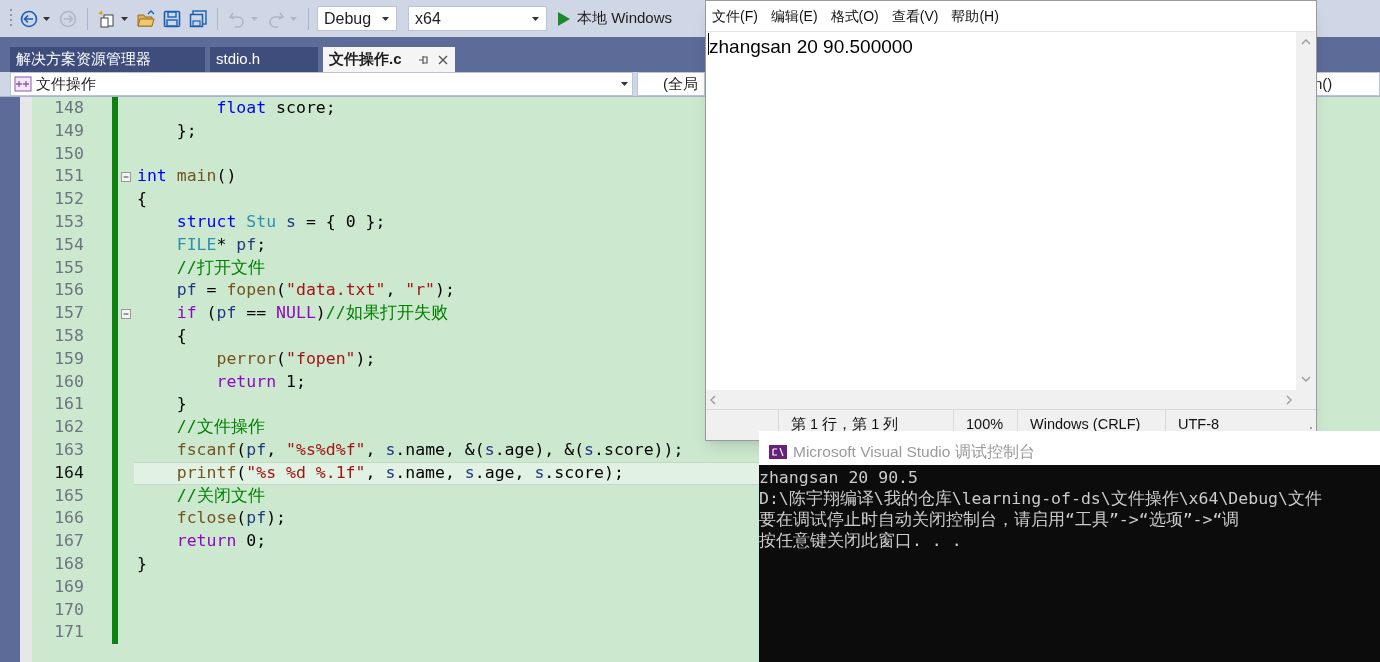 The width and height of the screenshot is (1380, 662). Describe the element at coordinates (999, 519) in the screenshot. I see `console-line: 要在调试停止时自动关闭控制台，请启用“工具”->“选项”->“调` at that location.